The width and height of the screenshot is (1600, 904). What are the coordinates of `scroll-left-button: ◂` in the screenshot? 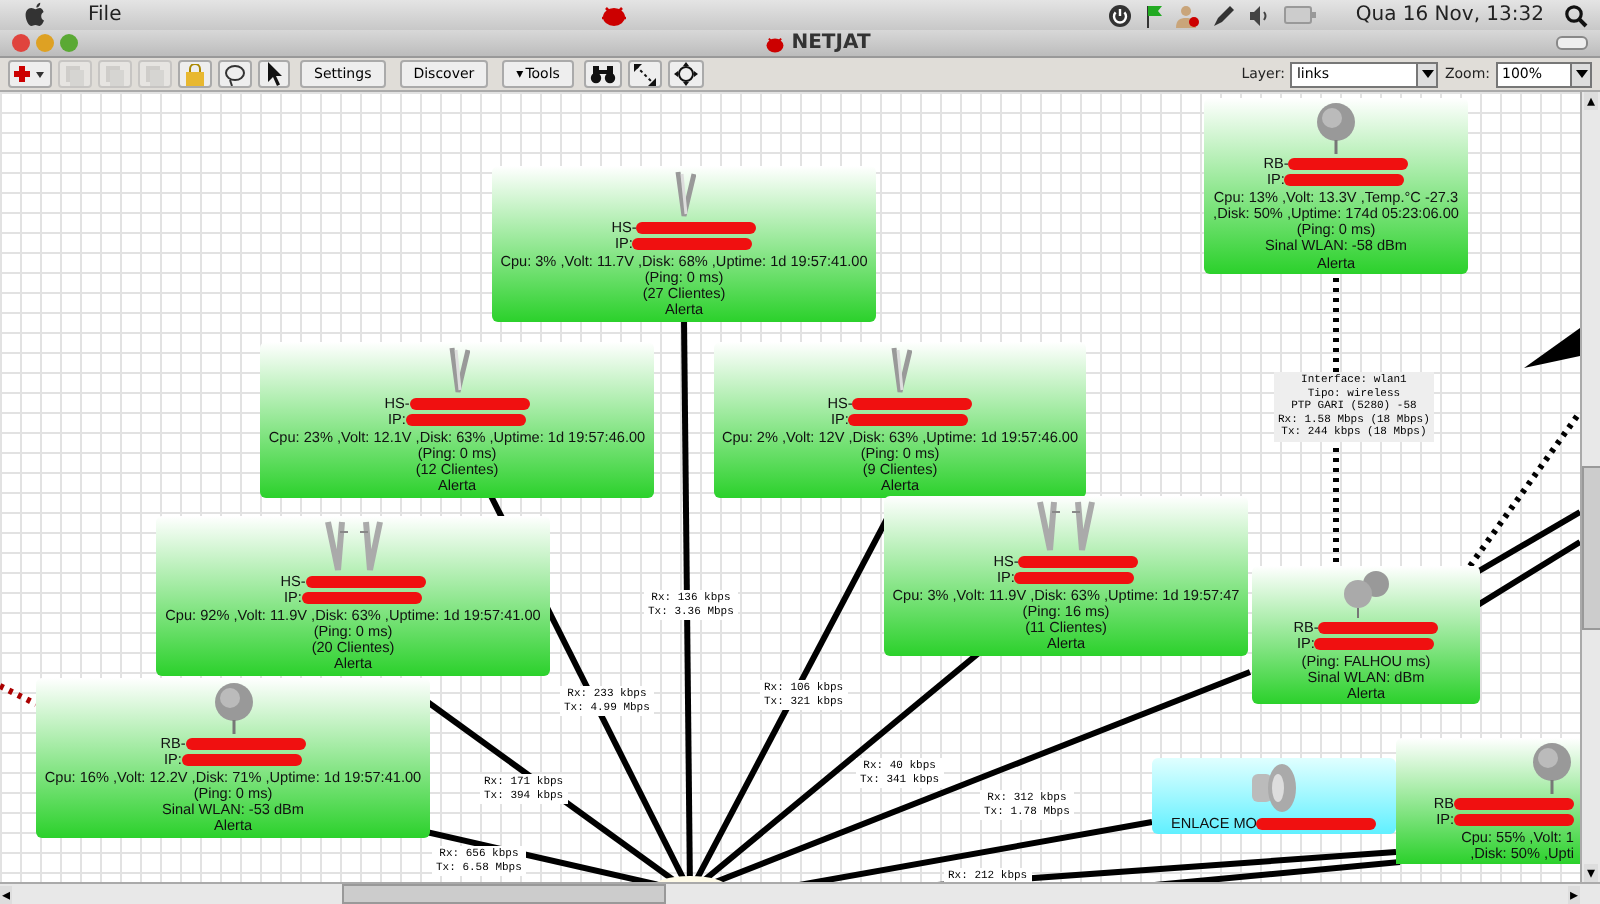 It's located at (6, 894).